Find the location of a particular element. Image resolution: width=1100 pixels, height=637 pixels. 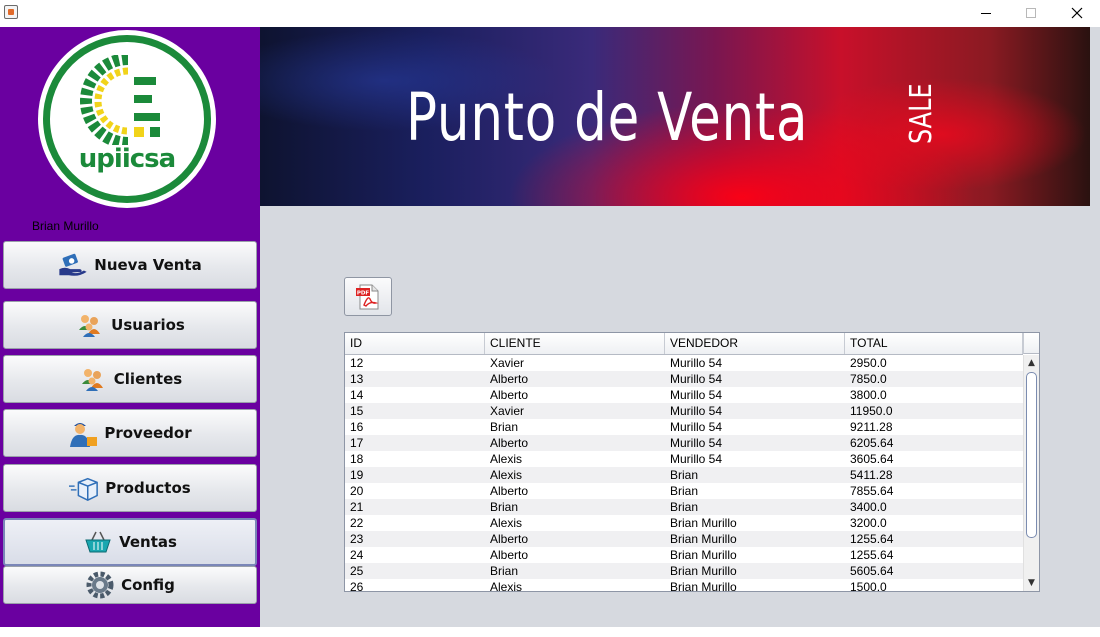

table-row: 25 Brian Brian Murillo 5605.64 is located at coordinates (684, 571).